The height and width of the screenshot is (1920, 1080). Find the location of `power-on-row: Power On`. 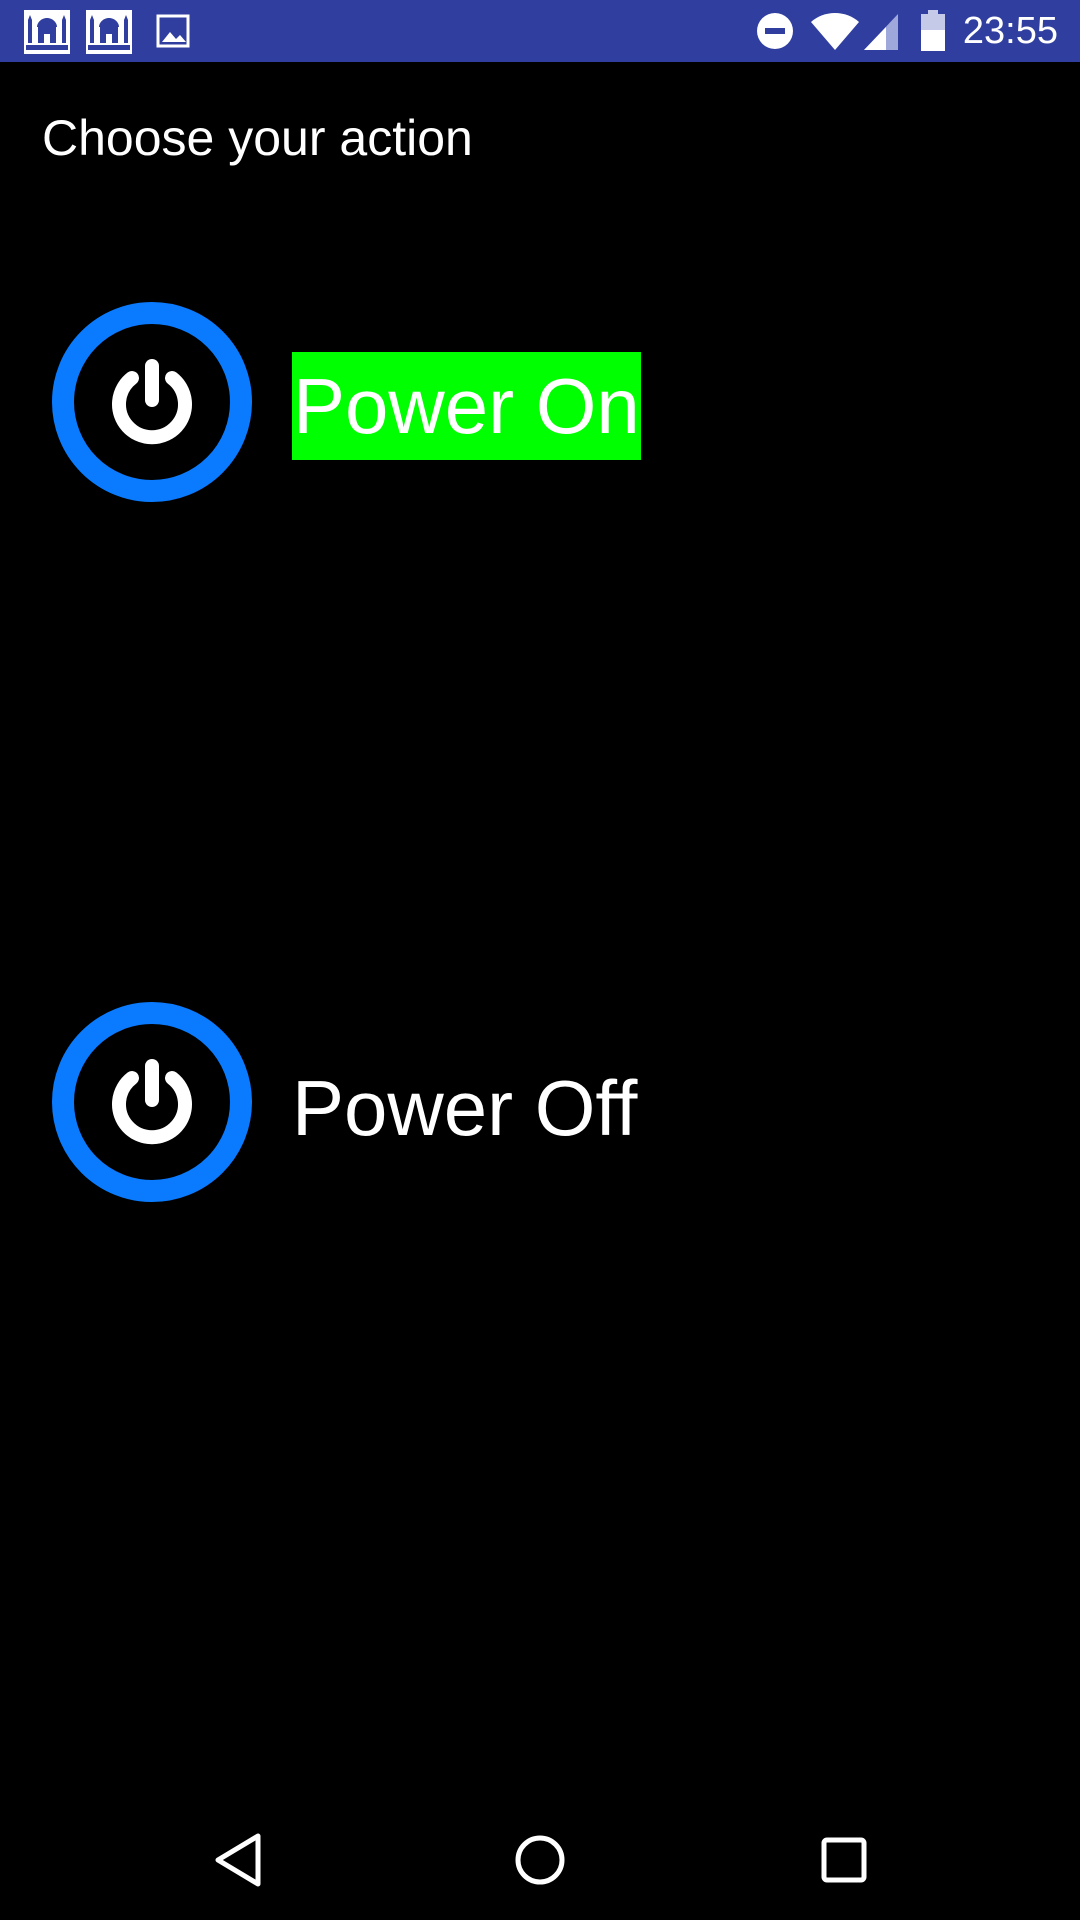

power-on-row: Power On is located at coordinates (502, 402).